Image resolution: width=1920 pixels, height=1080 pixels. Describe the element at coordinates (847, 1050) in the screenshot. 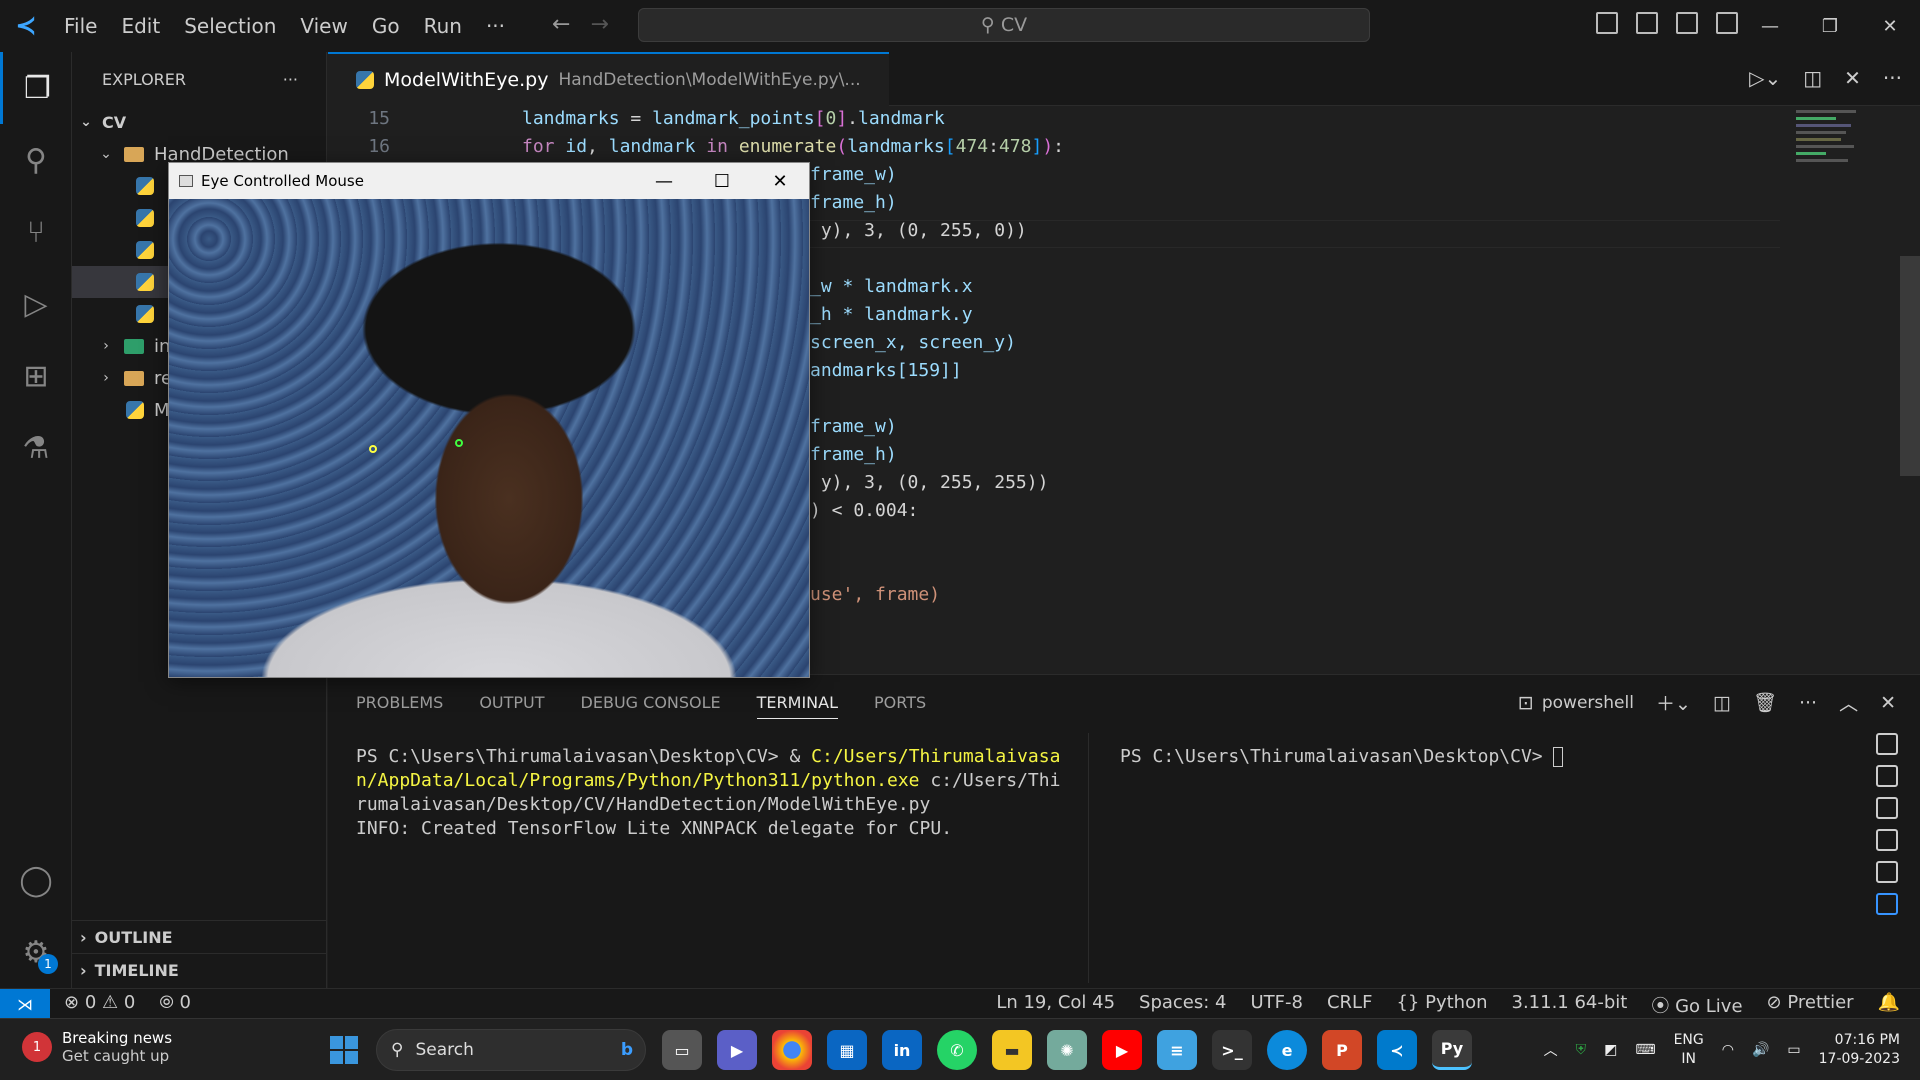

I see `microsoft-store-icon: ▦` at that location.